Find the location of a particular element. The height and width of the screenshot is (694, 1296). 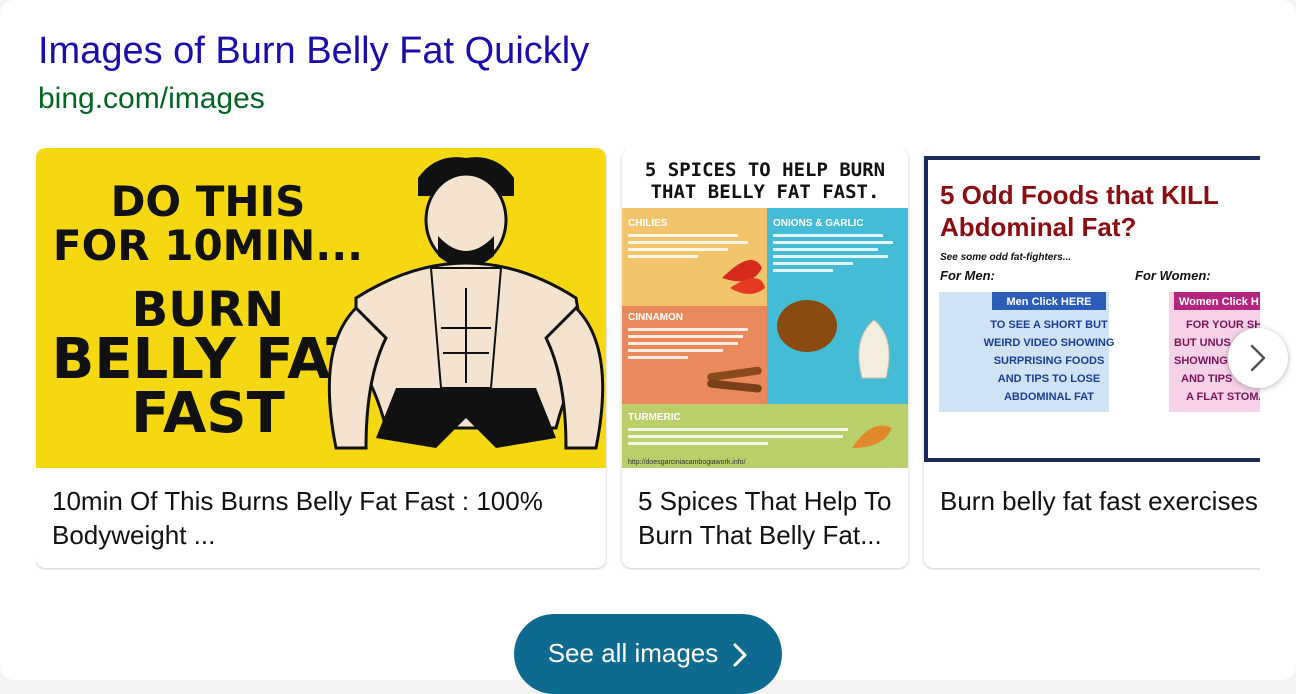

men-box-header: Men Click HERE is located at coordinates (1049, 302).